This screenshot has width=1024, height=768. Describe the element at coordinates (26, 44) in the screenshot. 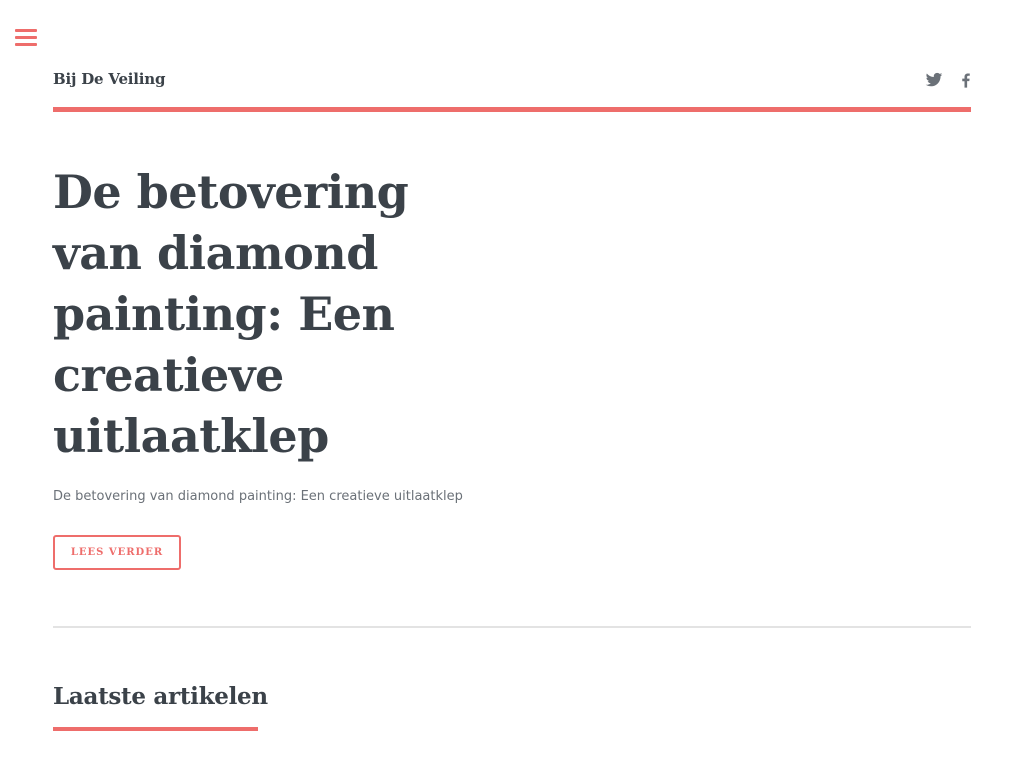

I see `menu-bar-bottom` at that location.